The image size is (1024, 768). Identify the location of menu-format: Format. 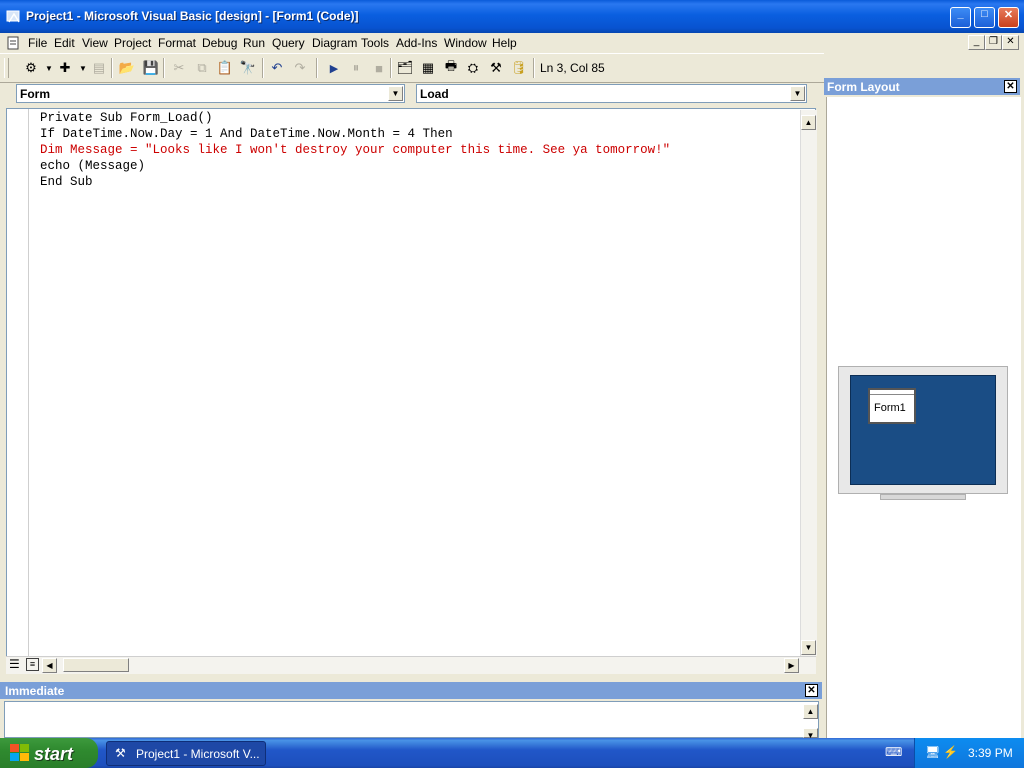
(177, 43).